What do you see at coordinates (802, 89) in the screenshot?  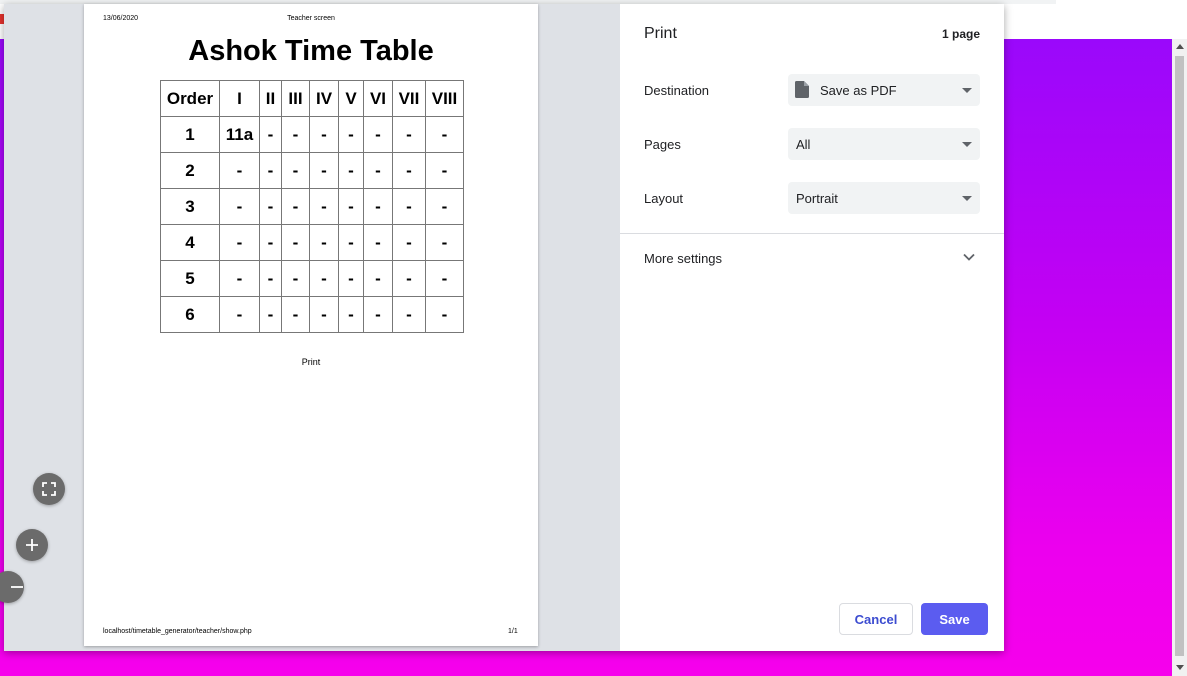 I see `file-icon` at bounding box center [802, 89].